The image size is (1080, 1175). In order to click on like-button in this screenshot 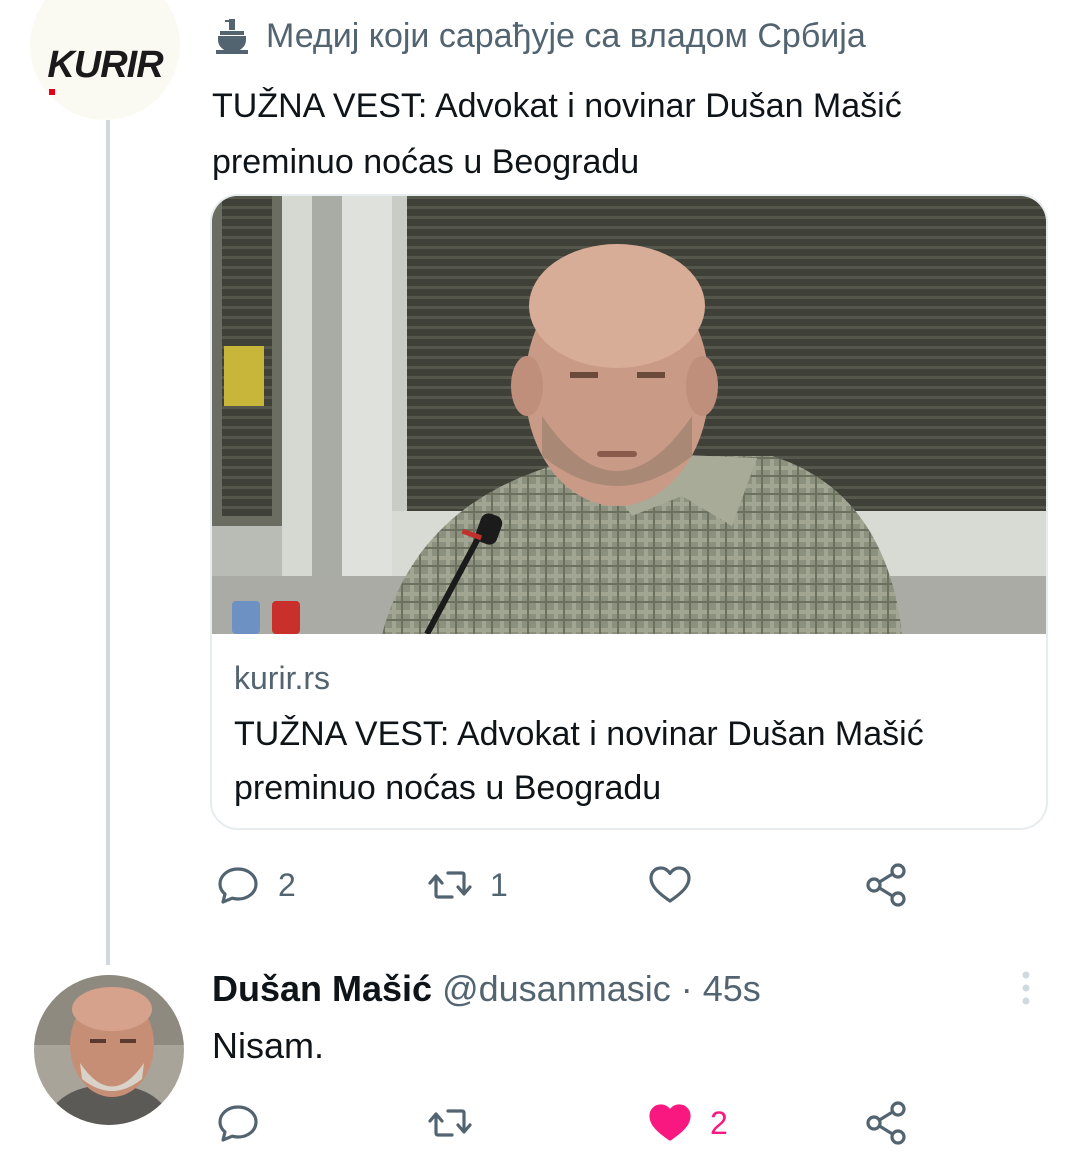, I will do `click(678, 885)`.